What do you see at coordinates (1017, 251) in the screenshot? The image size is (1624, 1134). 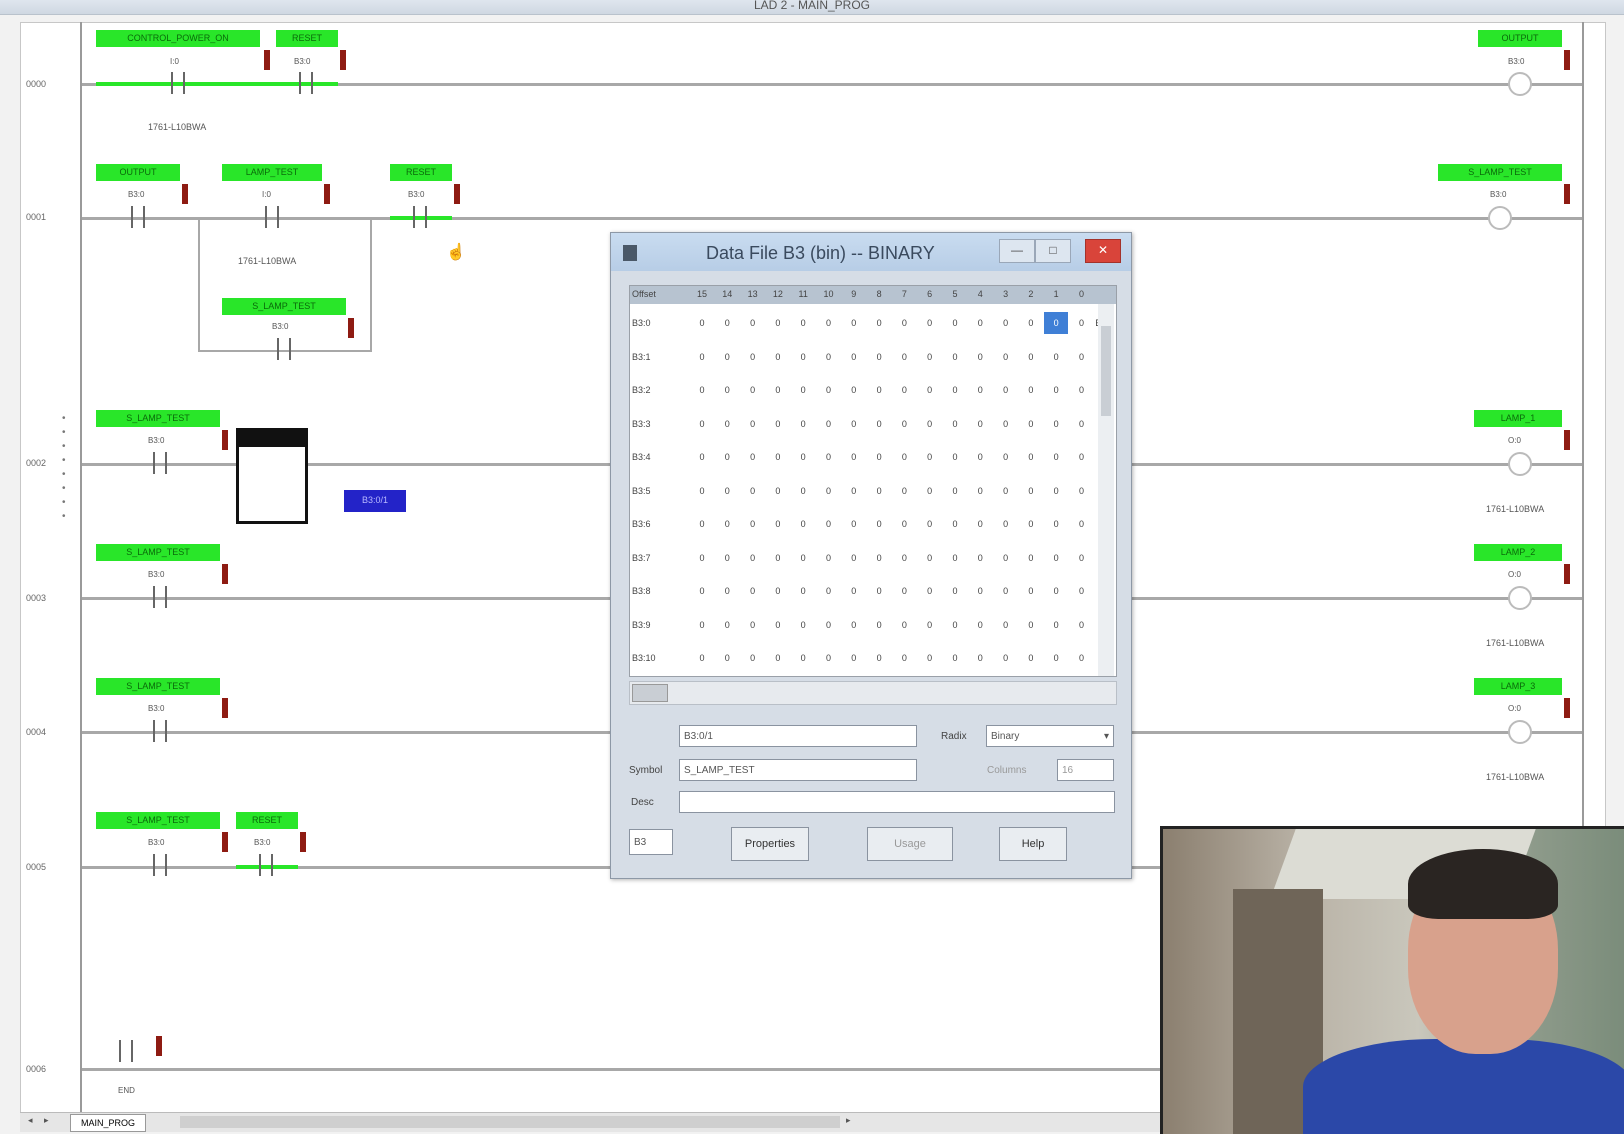 I see `minimize-button: —` at bounding box center [1017, 251].